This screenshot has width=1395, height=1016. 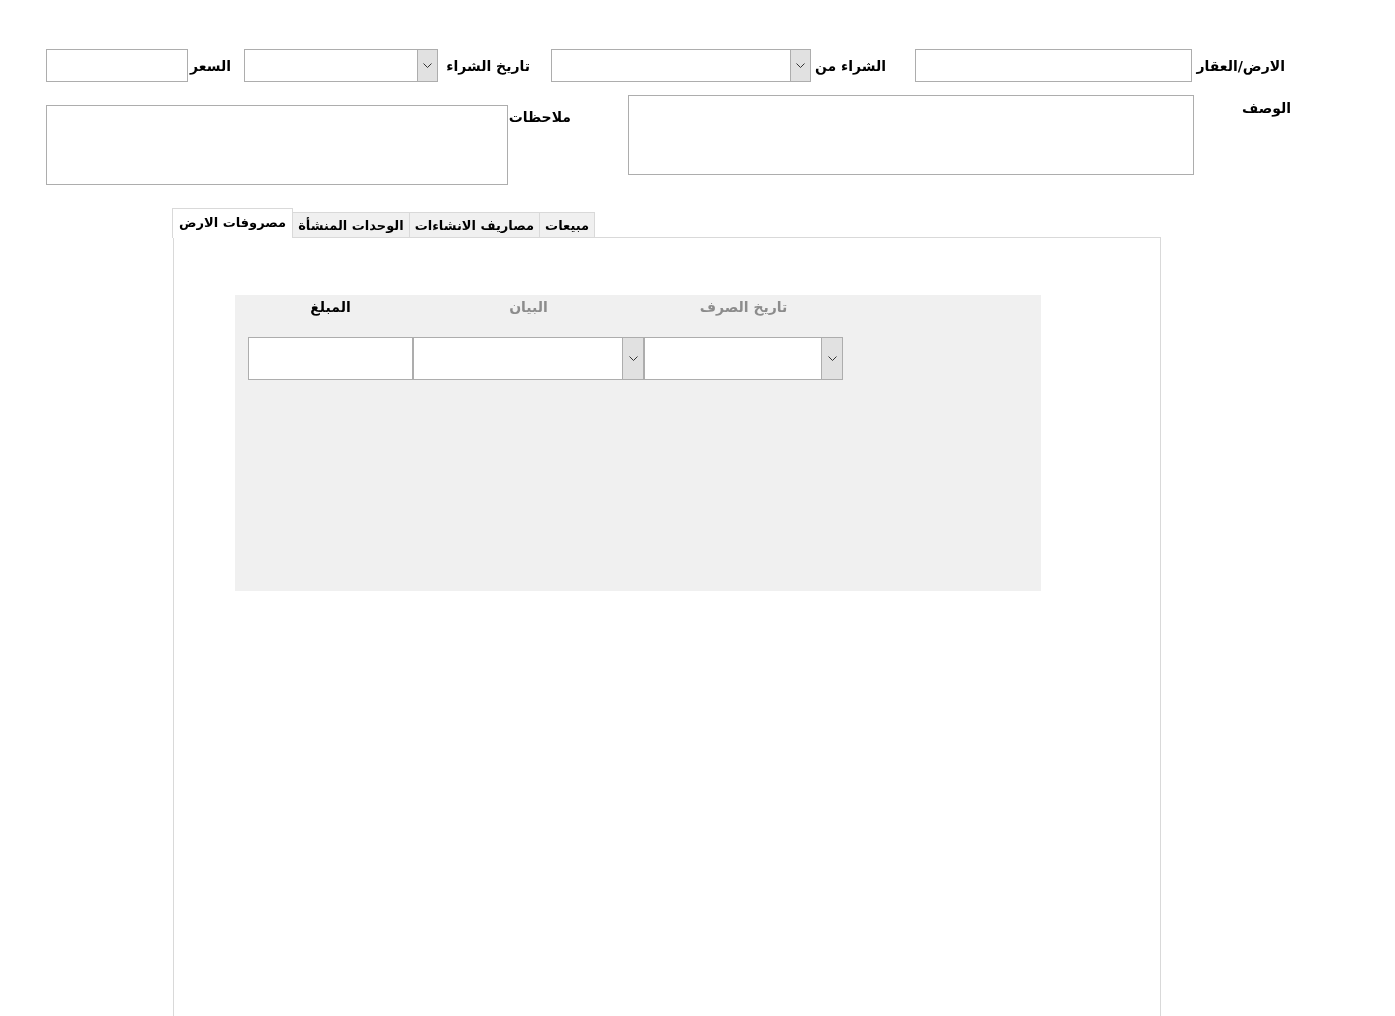 What do you see at coordinates (850, 65) in the screenshot?
I see `field-label: الشراء من` at bounding box center [850, 65].